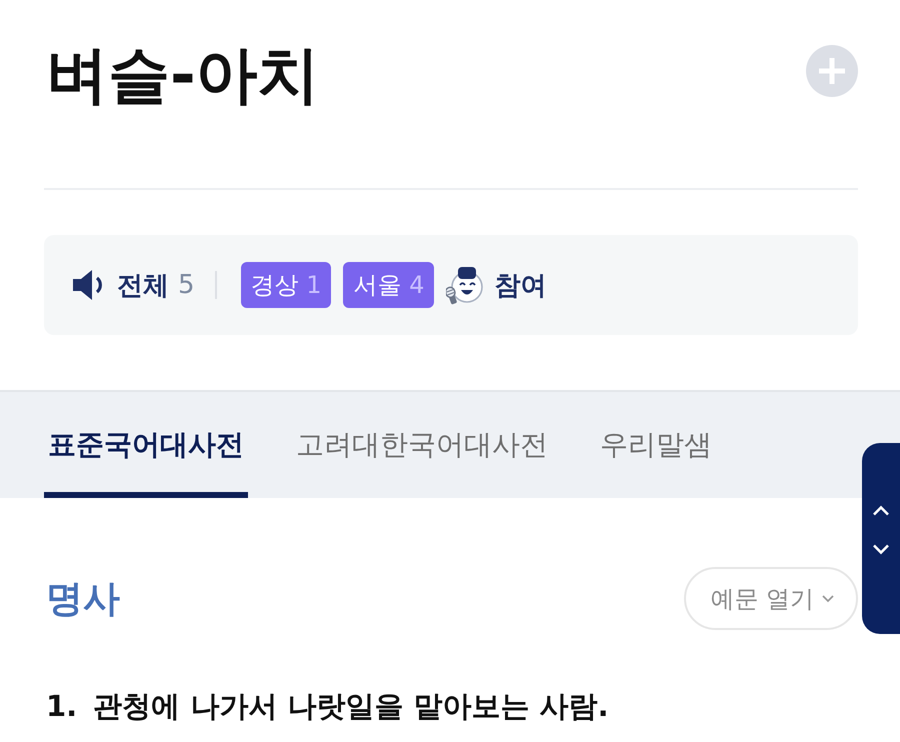 Image resolution: width=900 pixels, height=742 pixels. What do you see at coordinates (286, 285) in the screenshot?
I see `dialect-tag: 경상 1` at bounding box center [286, 285].